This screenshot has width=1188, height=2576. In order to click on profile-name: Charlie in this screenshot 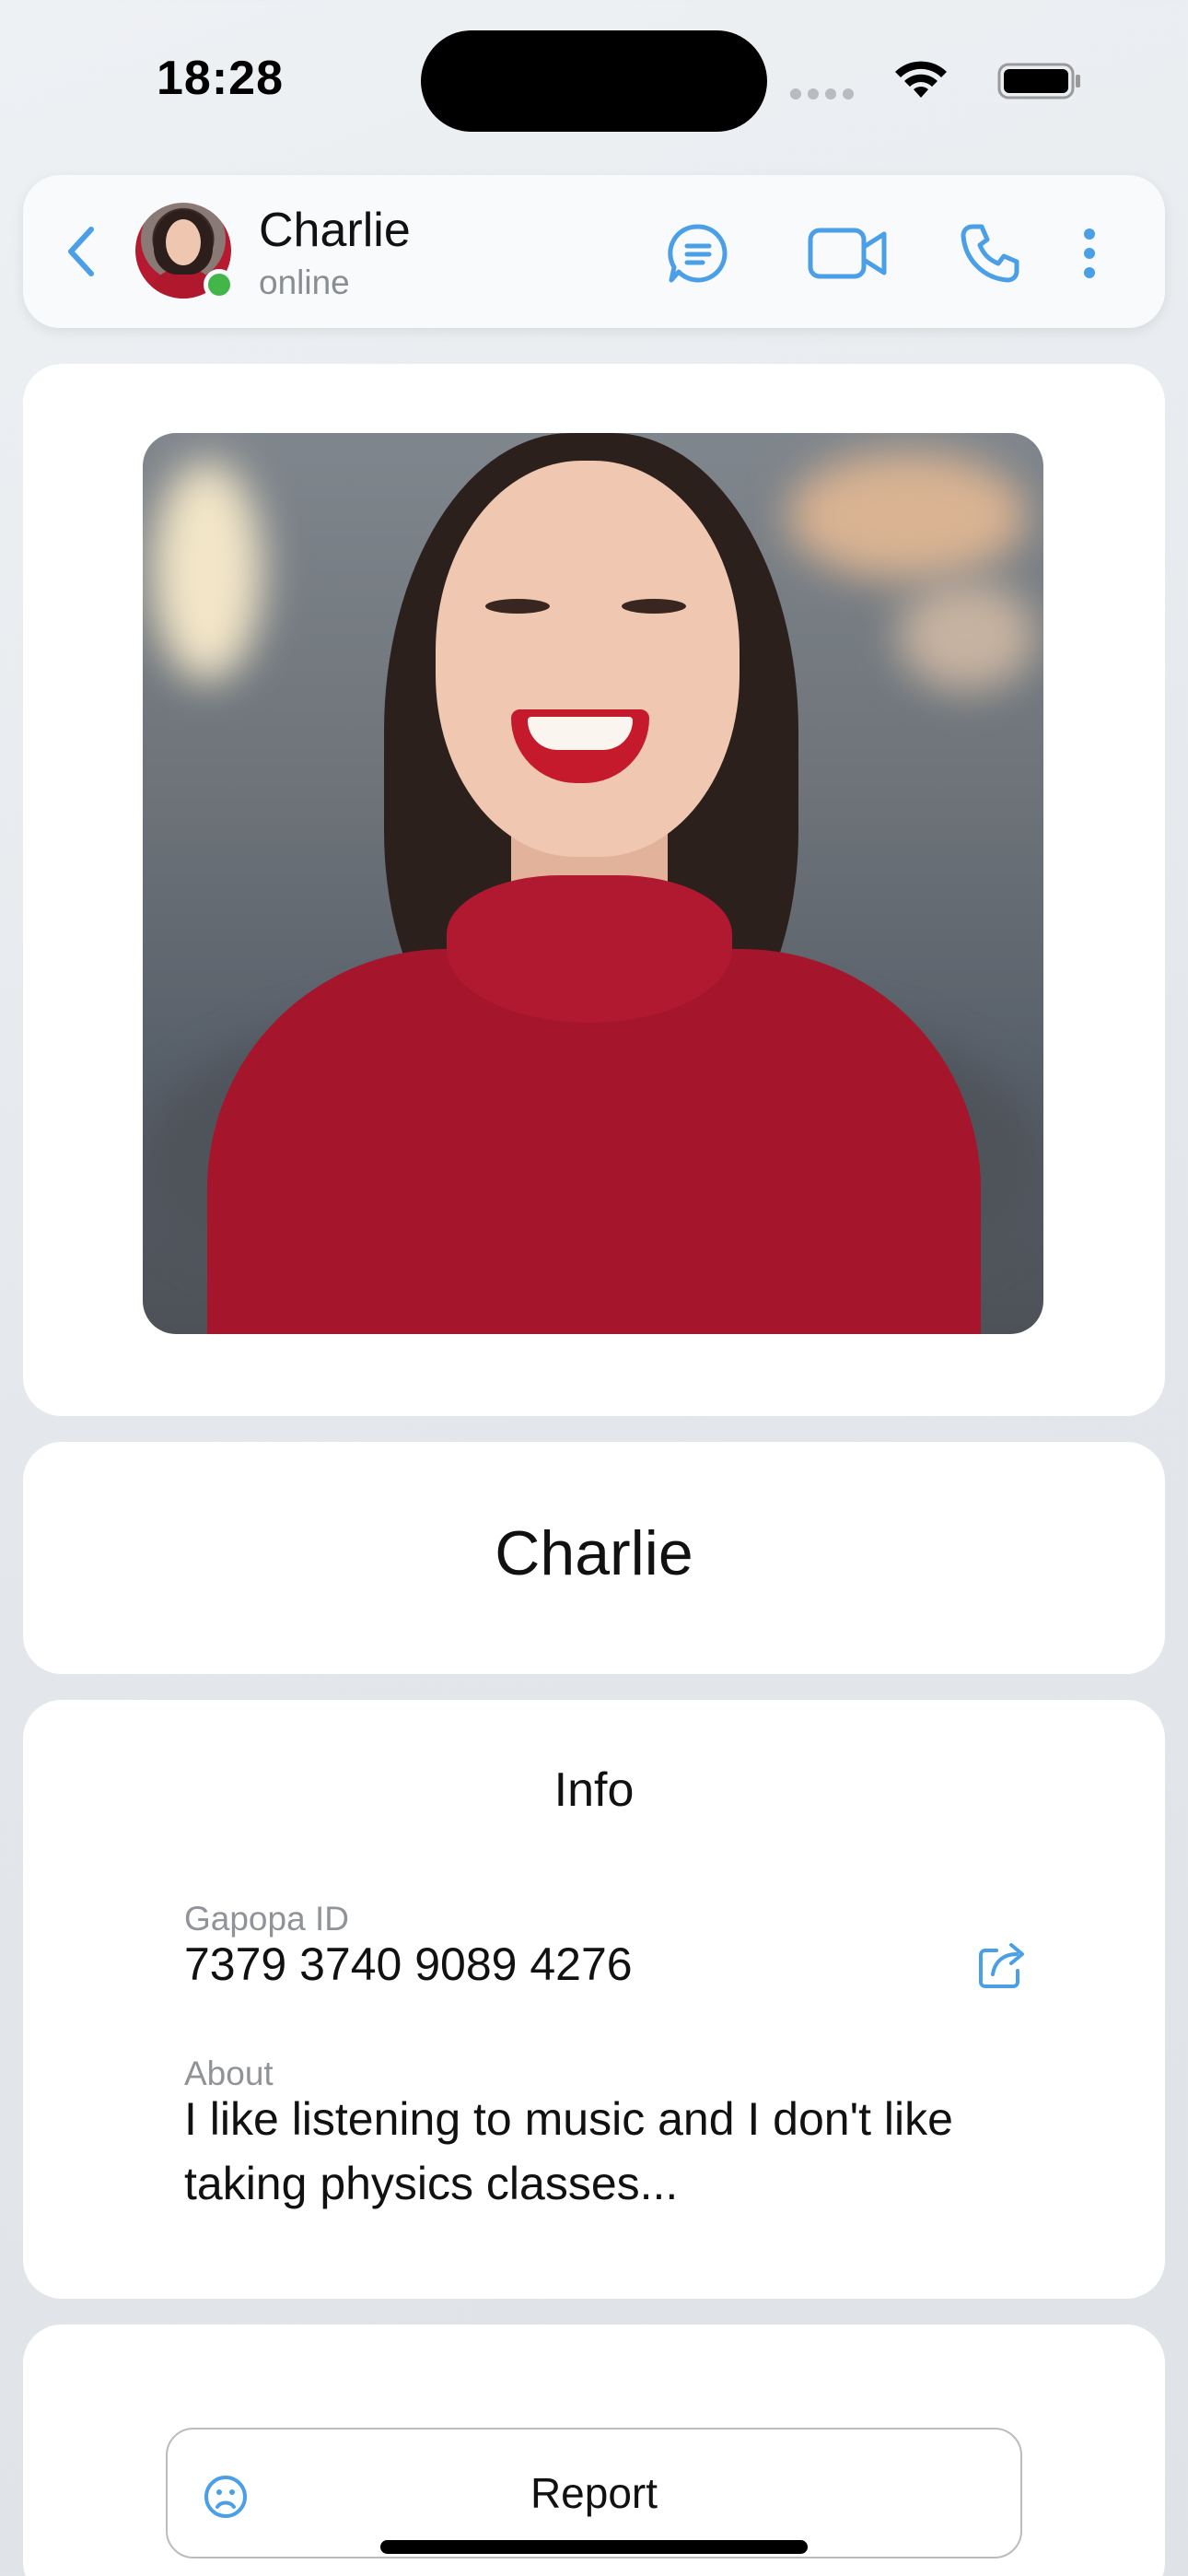, I will do `click(594, 1553)`.